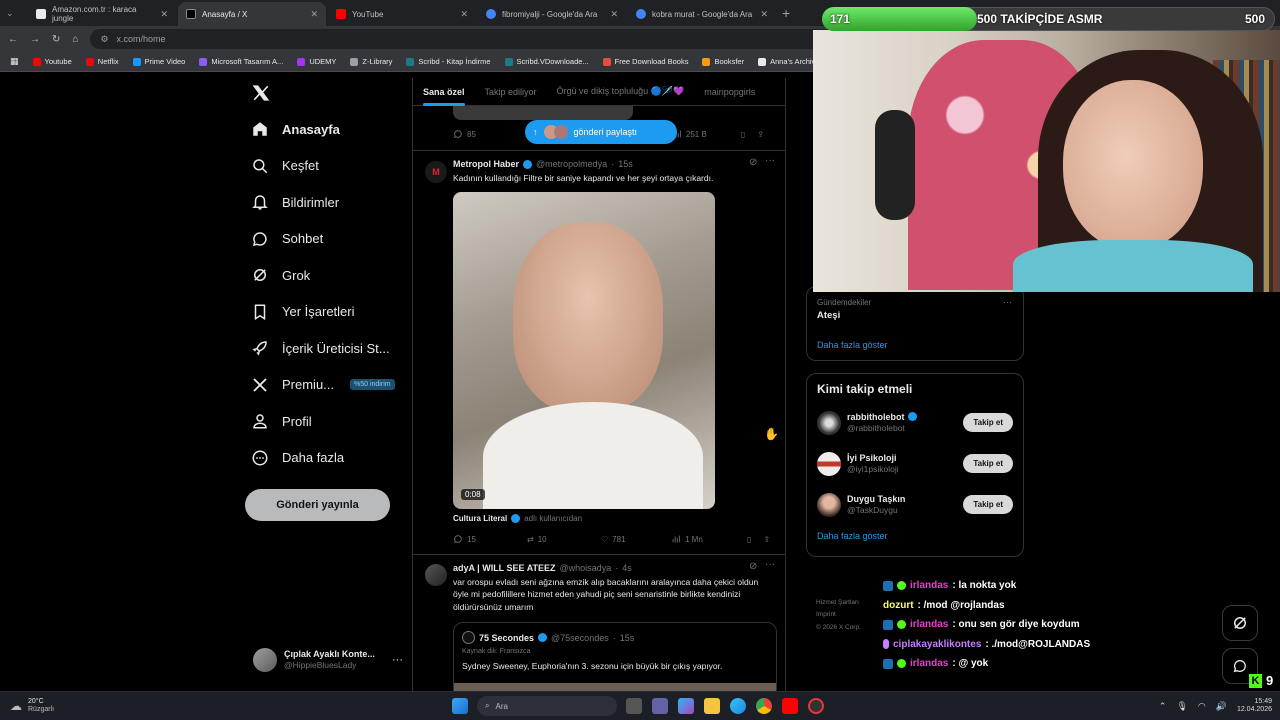 The height and width of the screenshot is (720, 1280). Describe the element at coordinates (511, 92) in the screenshot. I see `tab-following: Takip ediliyor` at that location.